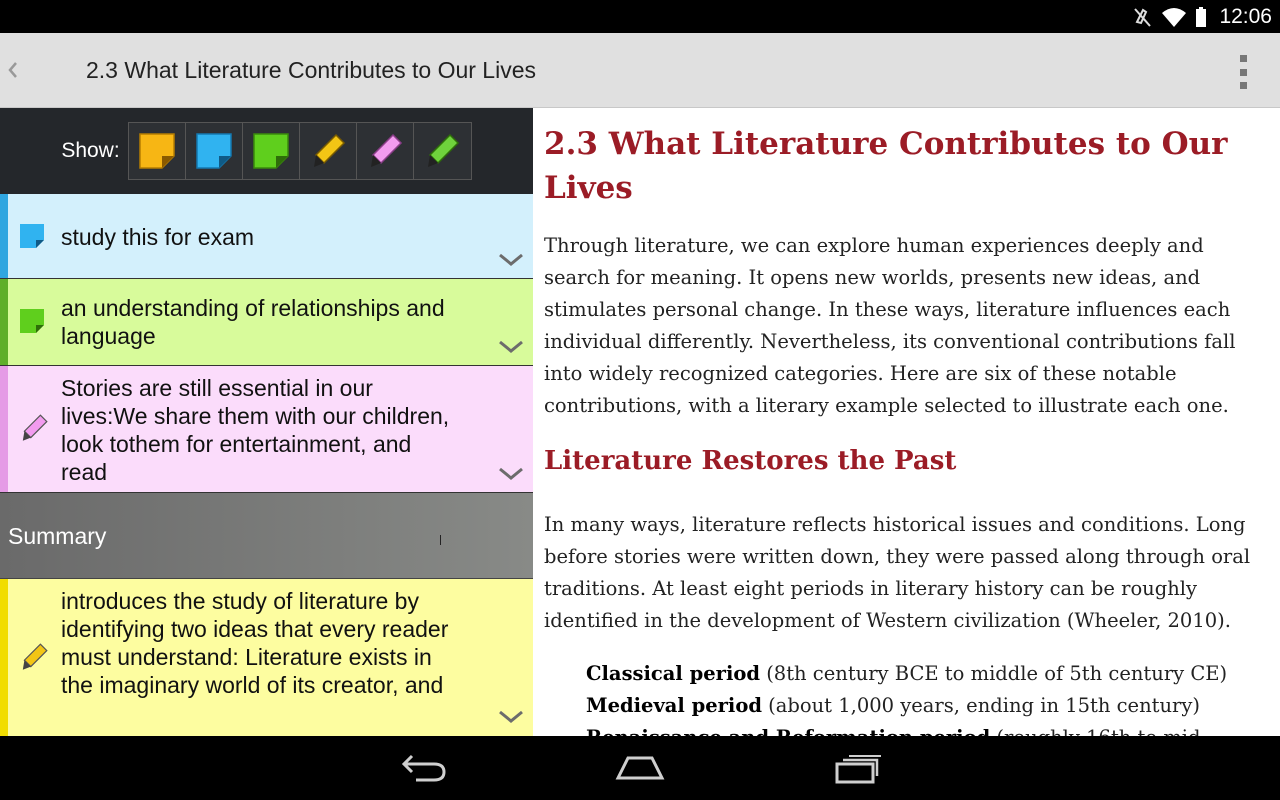  Describe the element at coordinates (1243, 72) in the screenshot. I see `overflow-menu-icon` at that location.